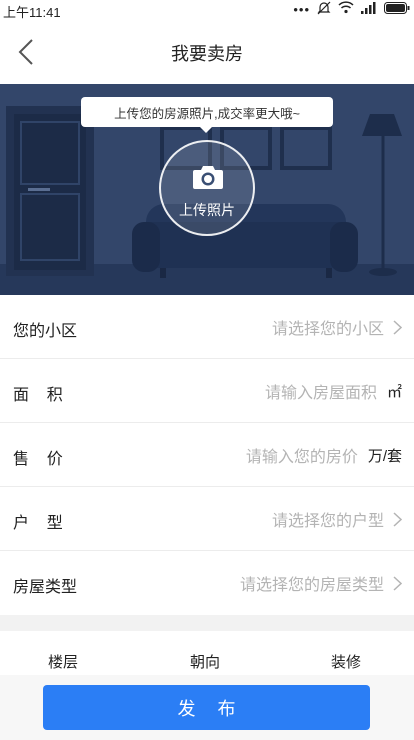  What do you see at coordinates (205, 661) in the screenshot?
I see `tab-orientation: 朝向` at bounding box center [205, 661].